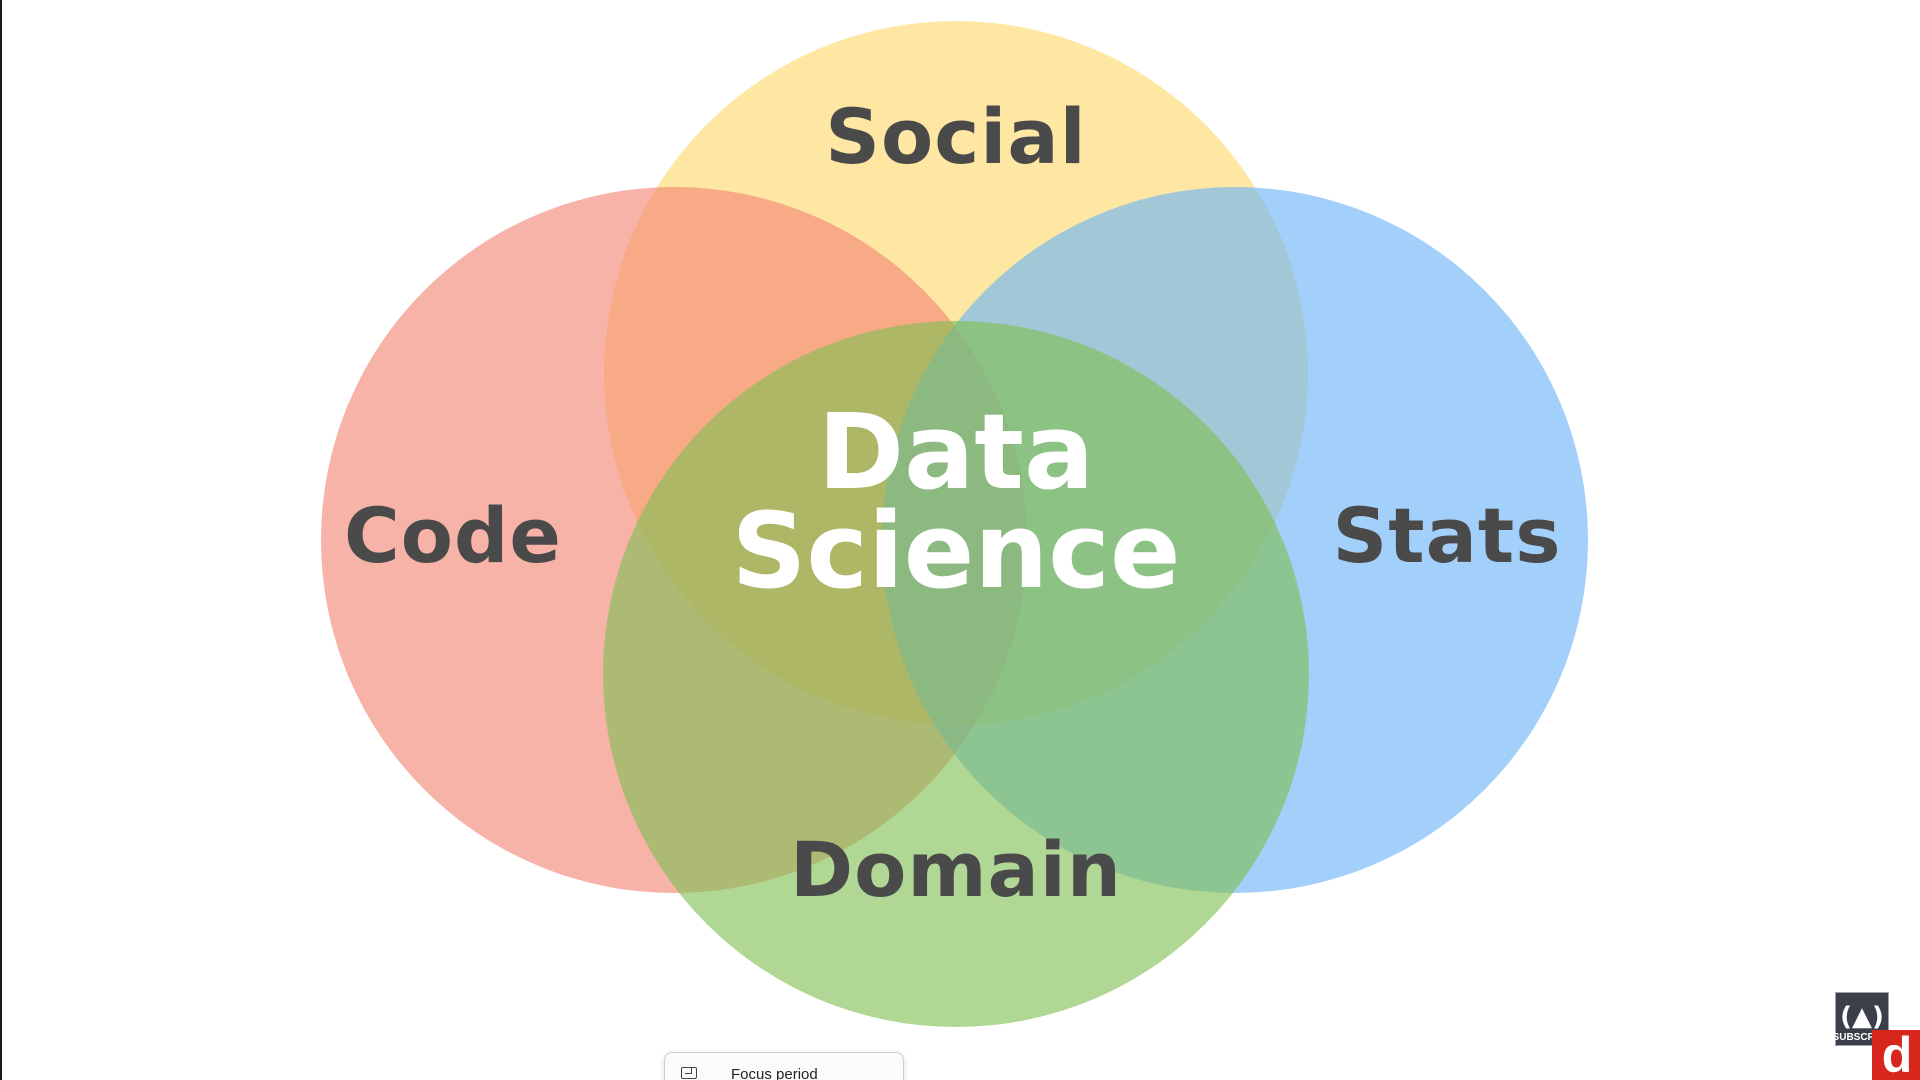 The image size is (1920, 1080). What do you see at coordinates (956, 551) in the screenshot?
I see `center-label-science: Science` at bounding box center [956, 551].